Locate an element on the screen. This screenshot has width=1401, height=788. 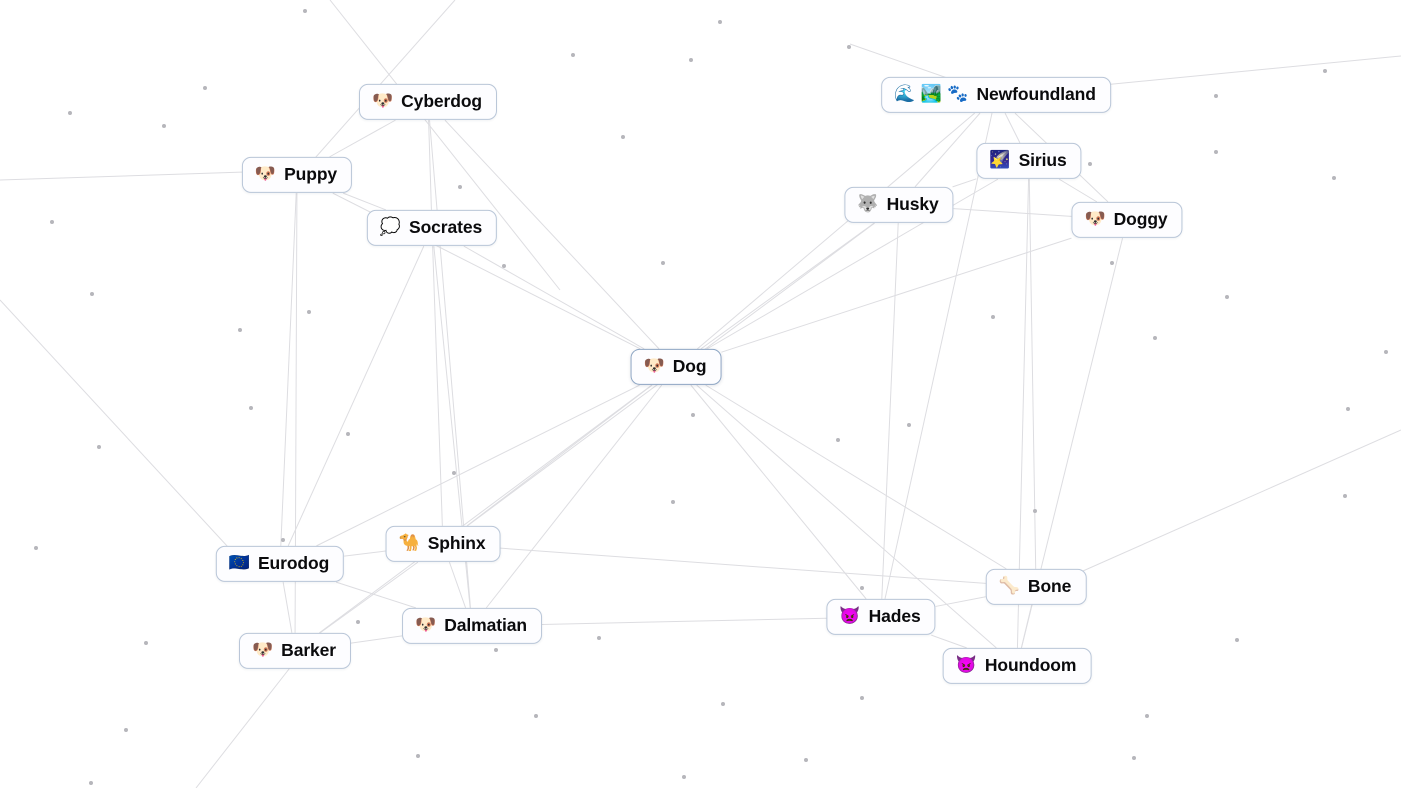
graph-node-barker: 🐶 Barker is located at coordinates (295, 651).